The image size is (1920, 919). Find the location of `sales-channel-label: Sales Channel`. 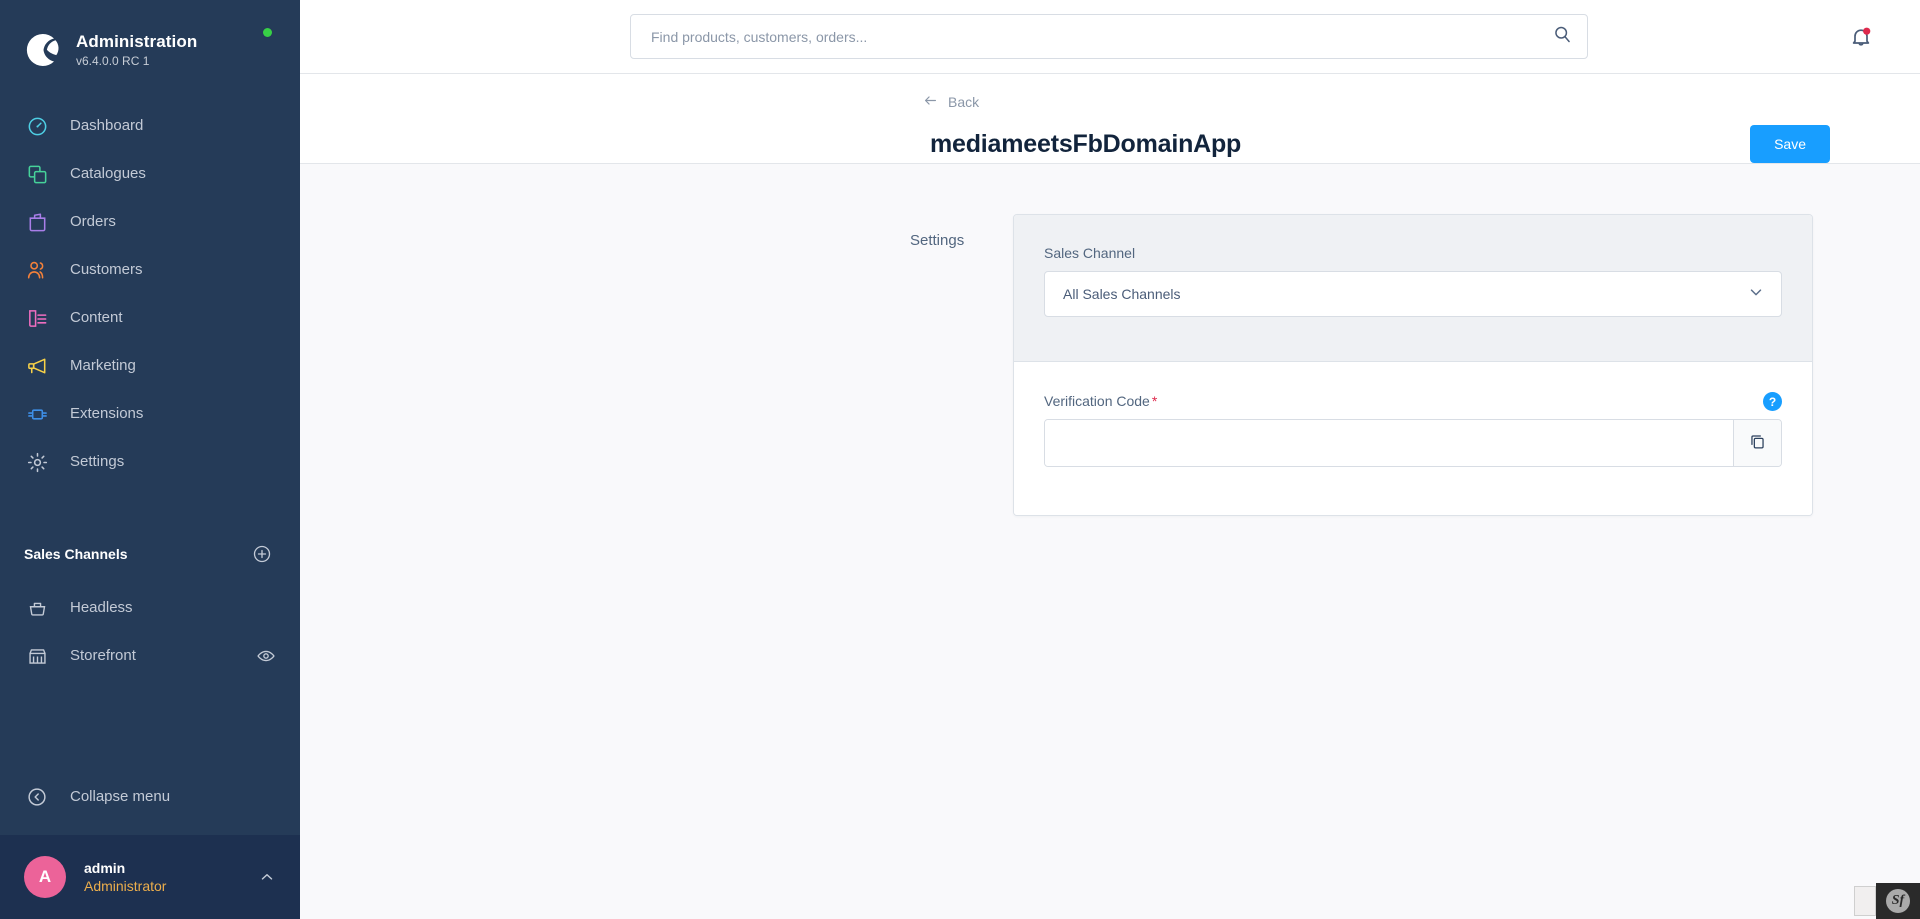

sales-channel-label: Sales Channel is located at coordinates (1090, 253).